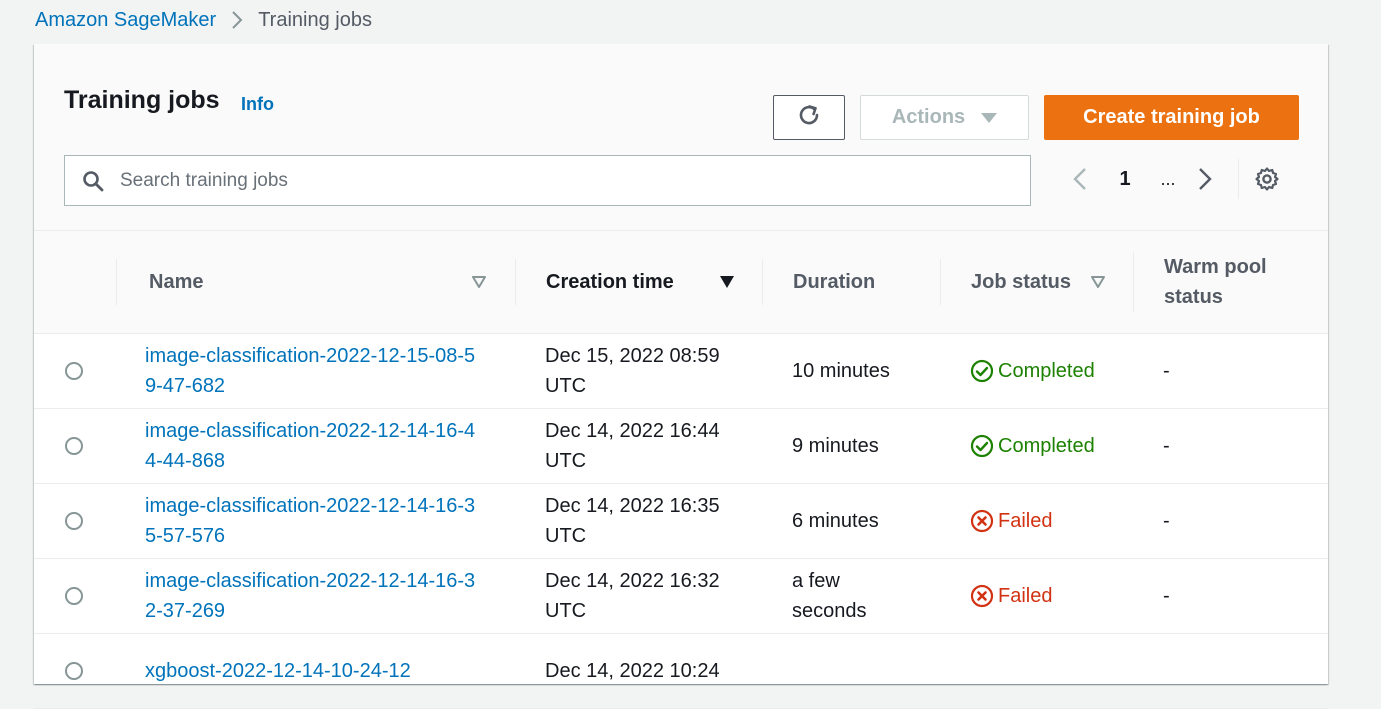 This screenshot has width=1381, height=709. Describe the element at coordinates (92, 181) in the screenshot. I see `search-icon` at that location.